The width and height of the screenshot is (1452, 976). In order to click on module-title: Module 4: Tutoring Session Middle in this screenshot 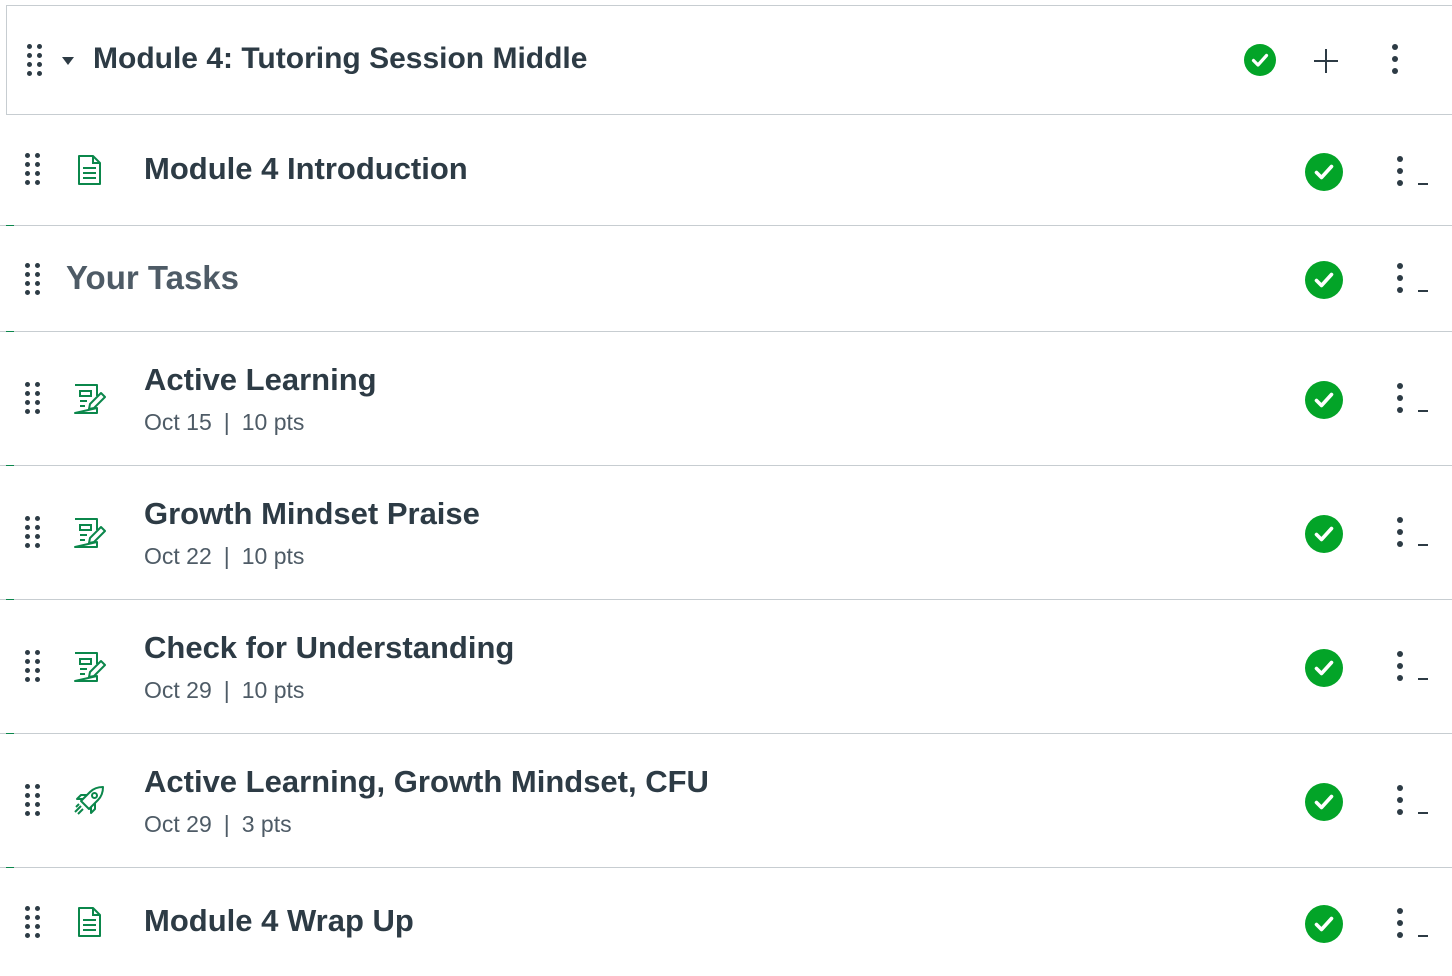, I will do `click(340, 58)`.